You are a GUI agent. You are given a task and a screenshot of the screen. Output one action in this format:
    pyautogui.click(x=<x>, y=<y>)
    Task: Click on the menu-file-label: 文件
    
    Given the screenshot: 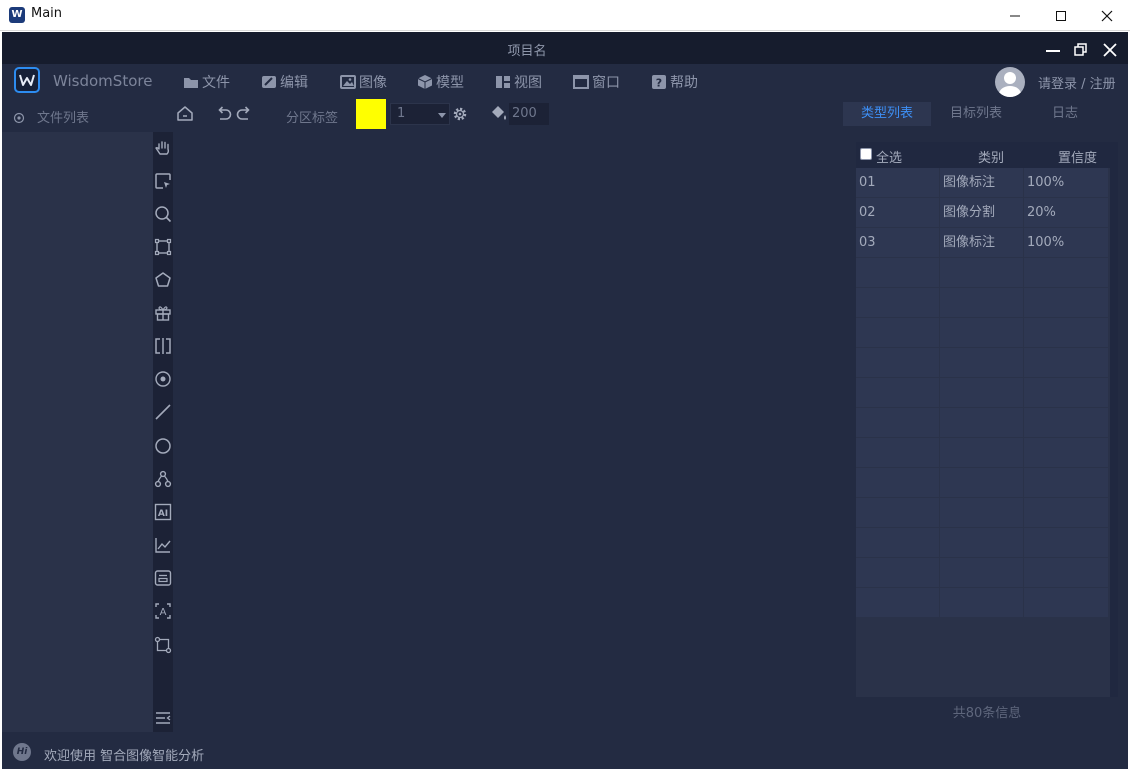 What is the action you would take?
    pyautogui.click(x=216, y=83)
    